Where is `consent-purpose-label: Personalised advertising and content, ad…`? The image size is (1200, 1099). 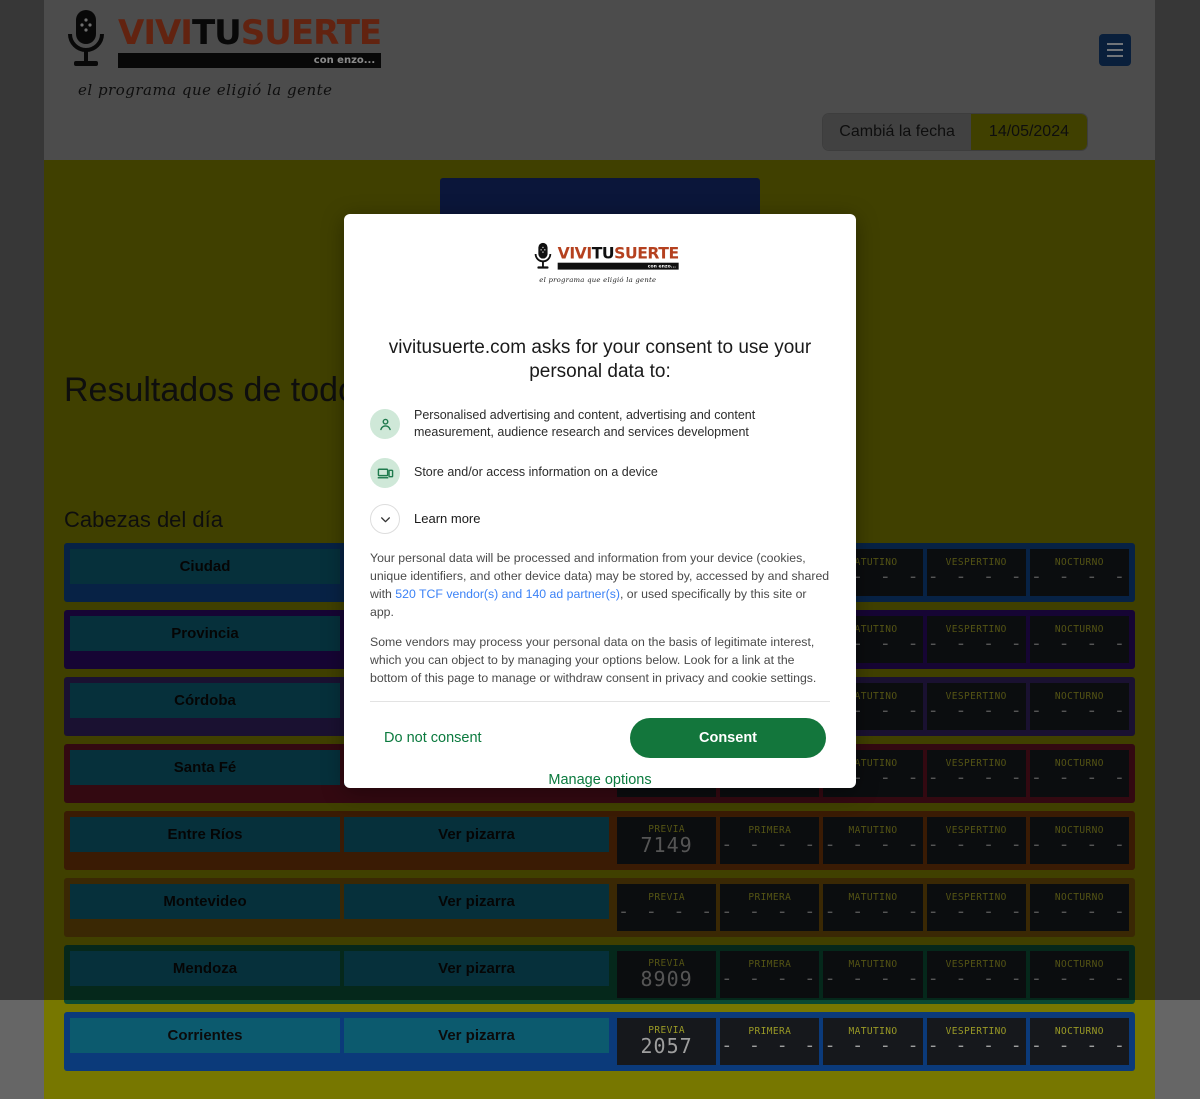 consent-purpose-label: Personalised advertising and content, ad… is located at coordinates (622, 425).